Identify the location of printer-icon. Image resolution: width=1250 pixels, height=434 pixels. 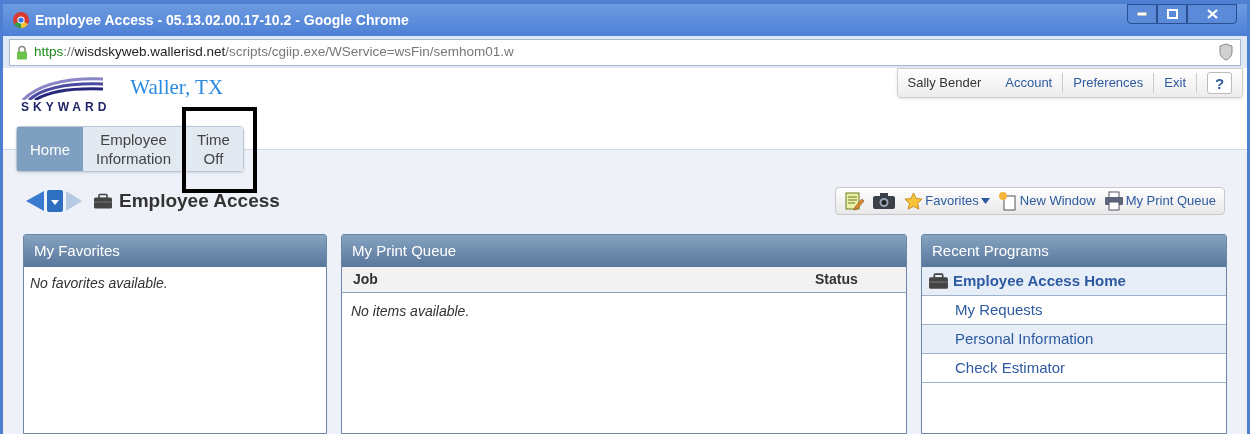
(1113, 201).